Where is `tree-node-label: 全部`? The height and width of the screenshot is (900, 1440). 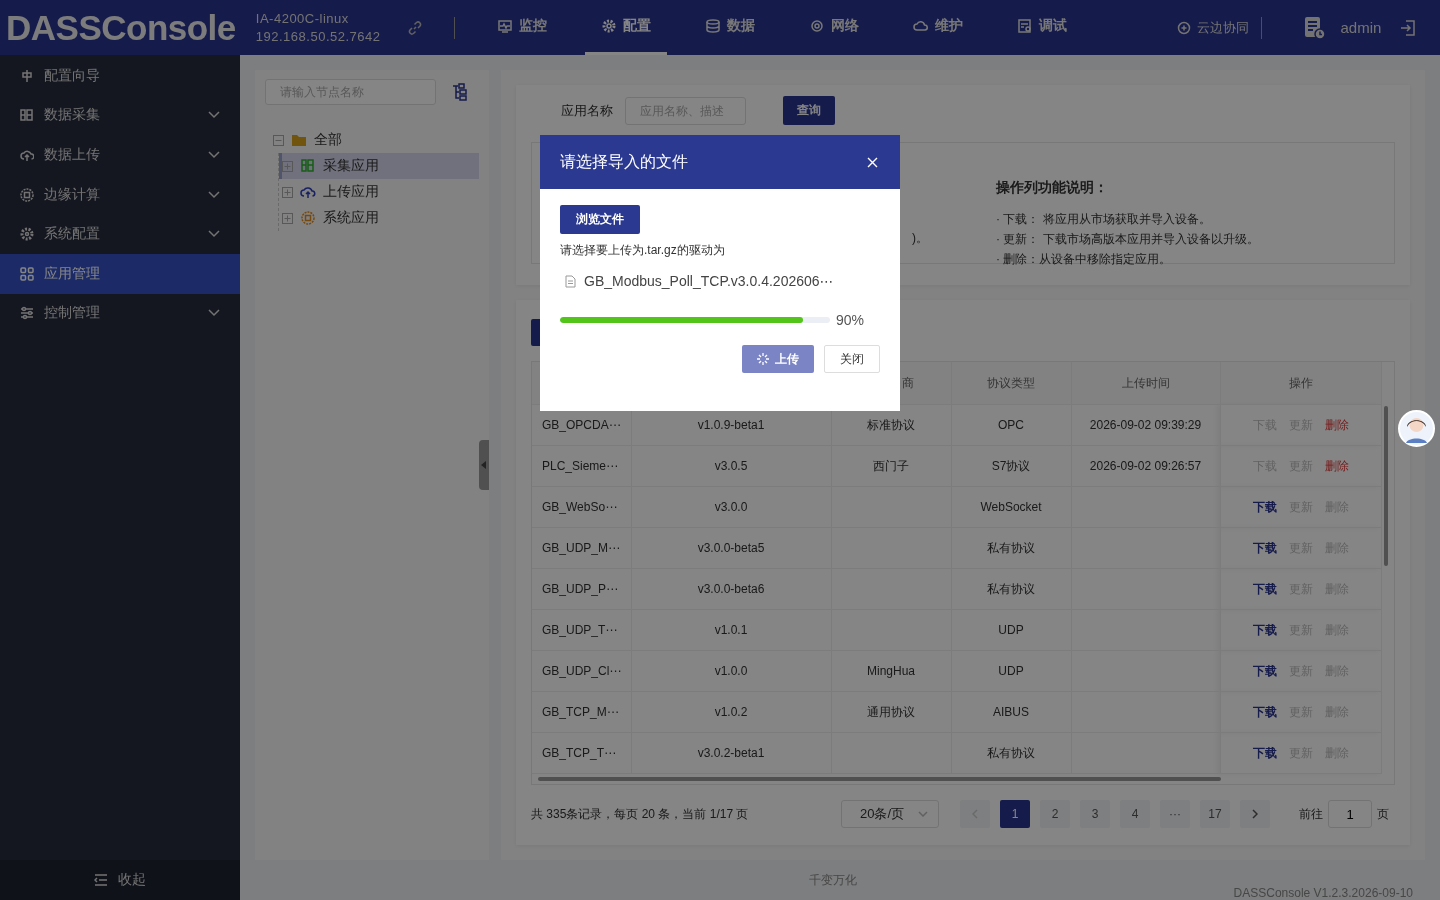 tree-node-label: 全部 is located at coordinates (328, 140).